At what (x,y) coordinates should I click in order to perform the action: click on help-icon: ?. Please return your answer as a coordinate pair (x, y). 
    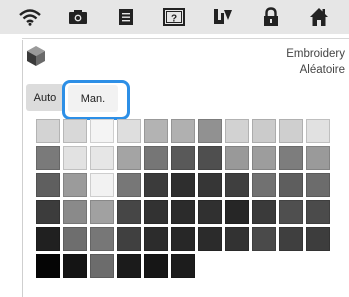
    Looking at the image, I should click on (174, 17).